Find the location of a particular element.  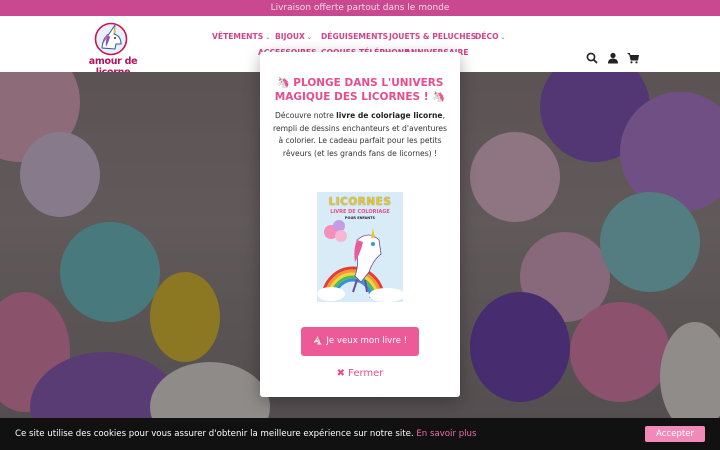

nav-item-vetements: VÊTEMENTS ⌄ is located at coordinates (241, 36).